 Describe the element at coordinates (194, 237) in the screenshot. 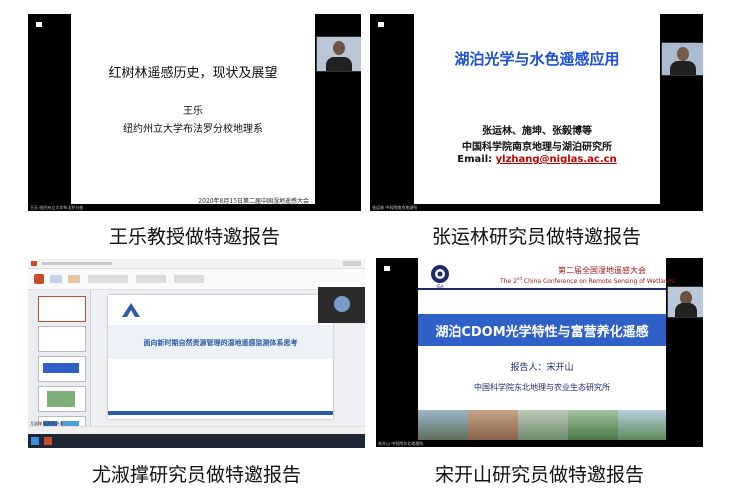

I see `caption-1: 王乐教授做特邀报告` at that location.